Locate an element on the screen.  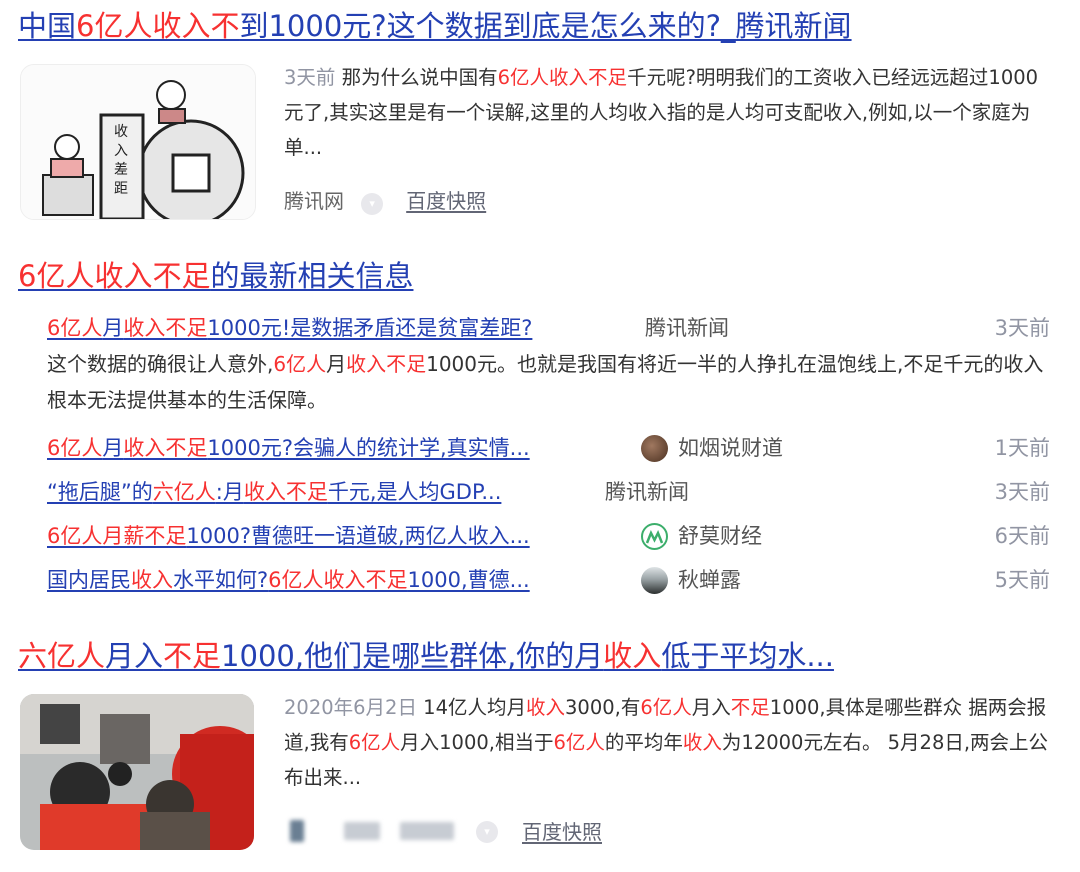
text-run: 这个数据的确很让人意外, is located at coordinates (160, 364).